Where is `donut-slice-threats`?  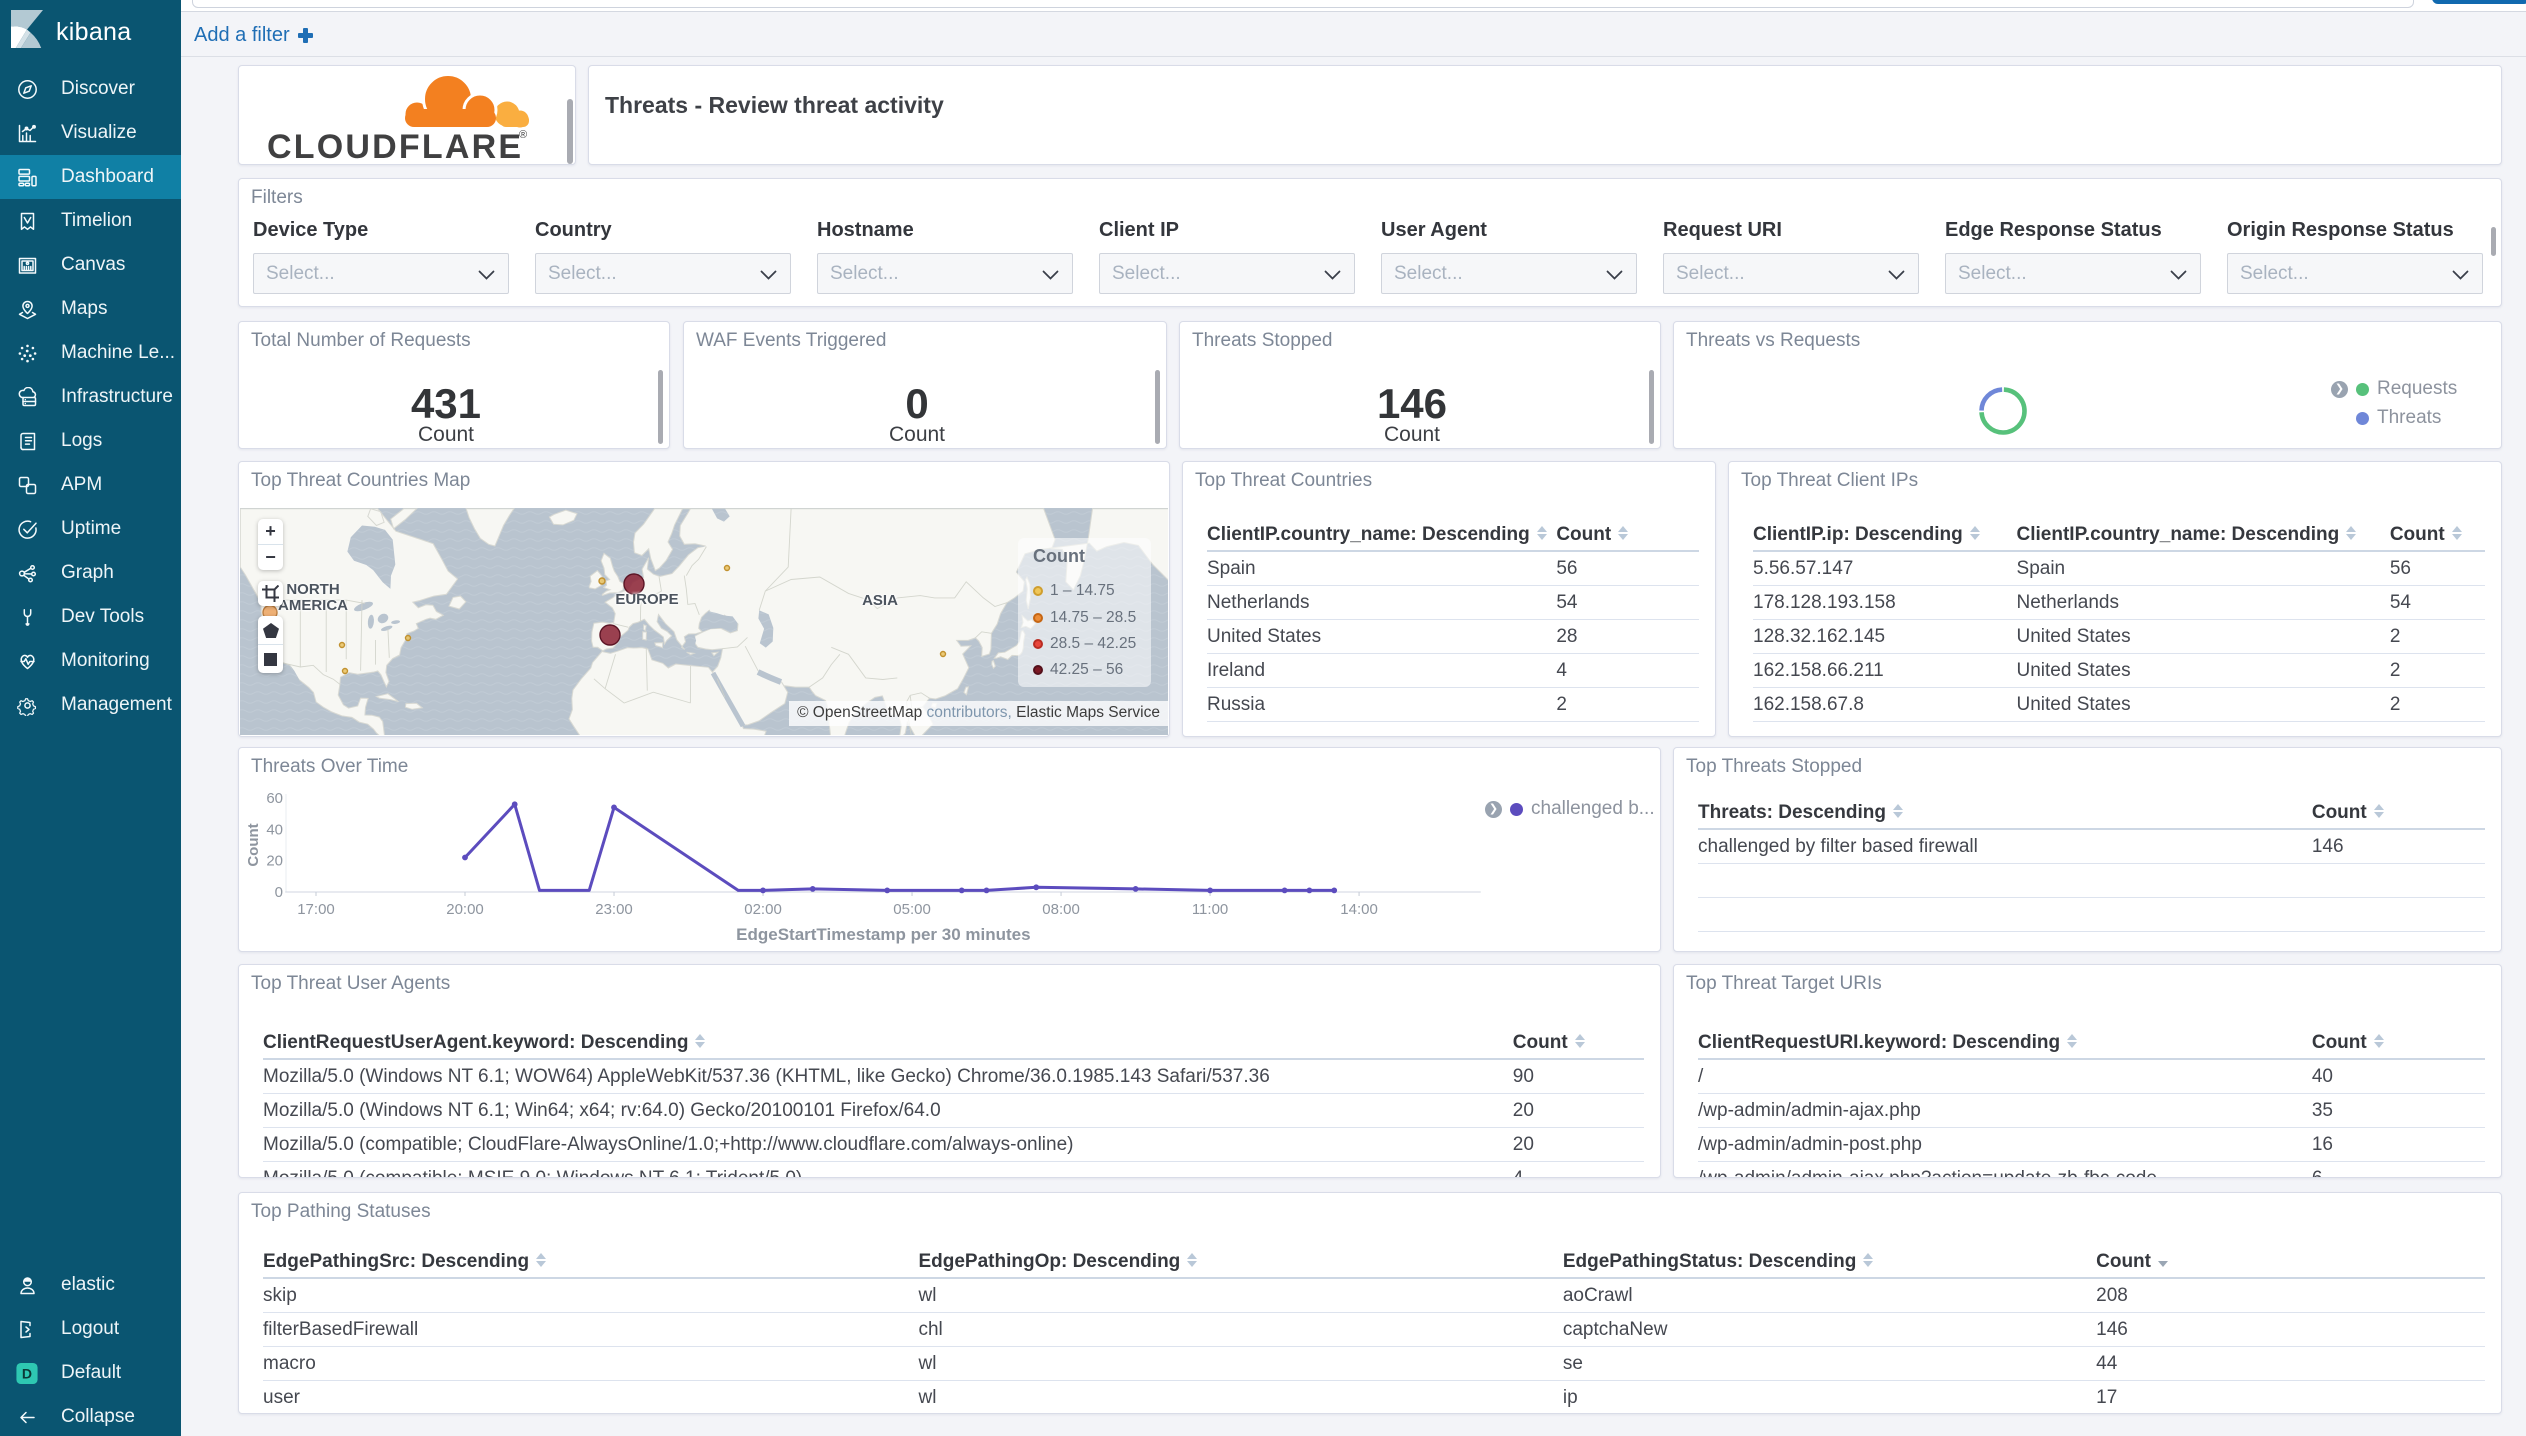
donut-slice-threats is located at coordinates (1991, 399).